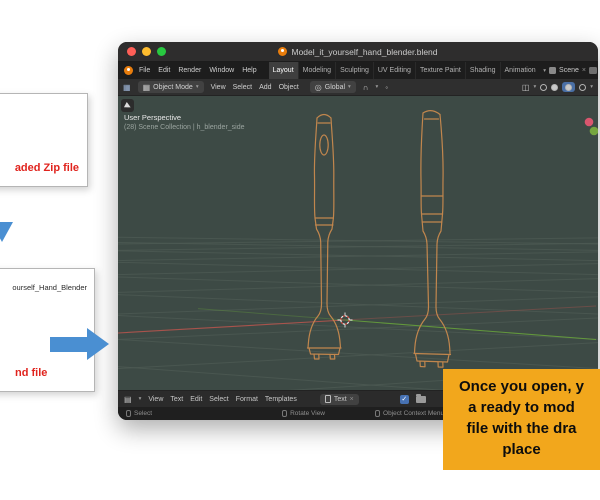 The image size is (600, 500). What do you see at coordinates (318, 87) in the screenshot?
I see `globe-icon: ◎` at bounding box center [318, 87].